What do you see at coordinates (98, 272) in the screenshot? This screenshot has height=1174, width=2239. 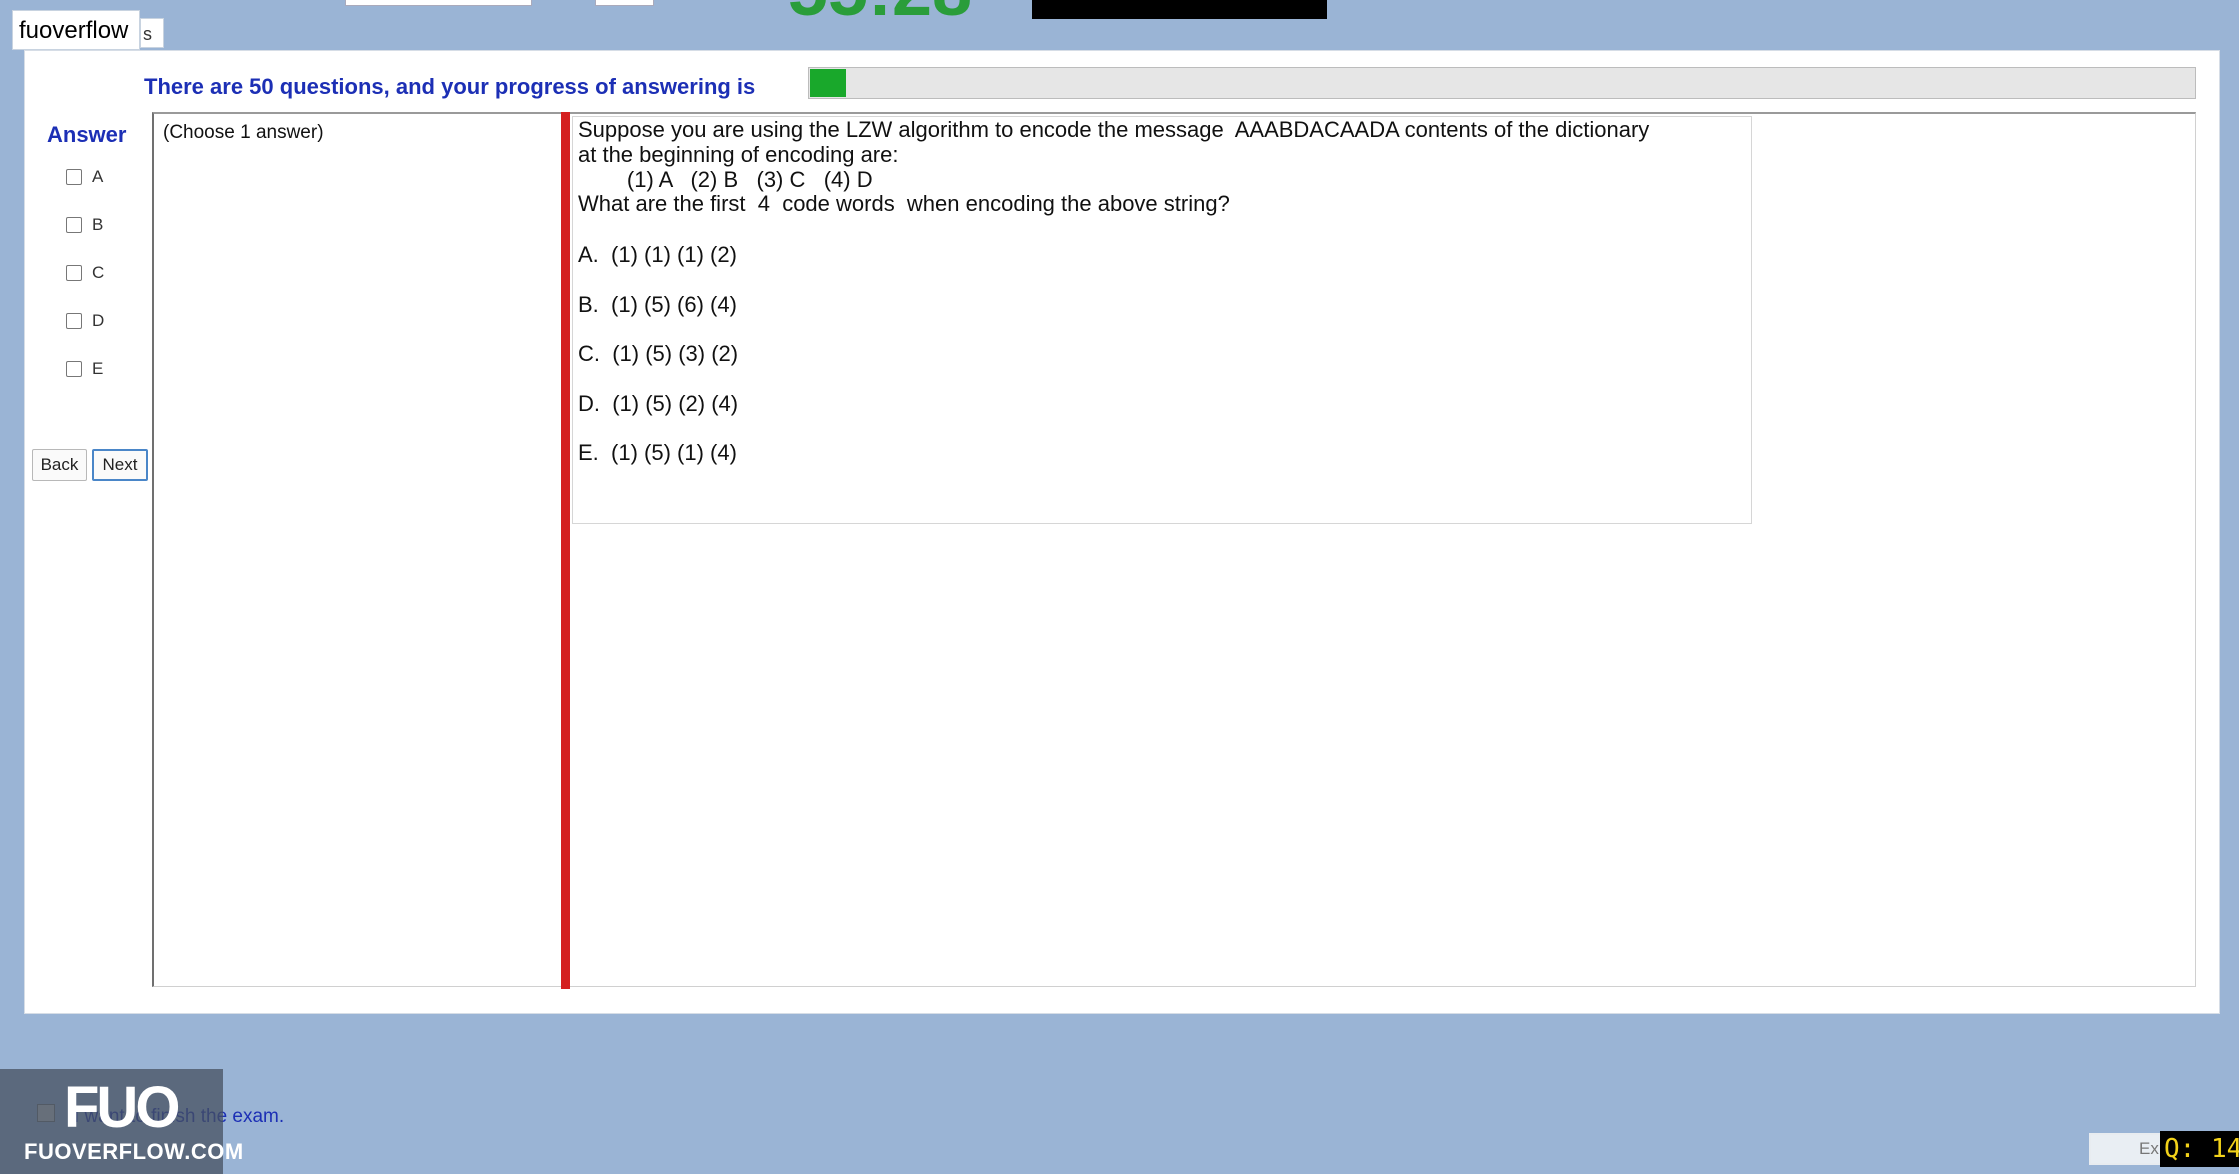 I see `option-label: C` at bounding box center [98, 272].